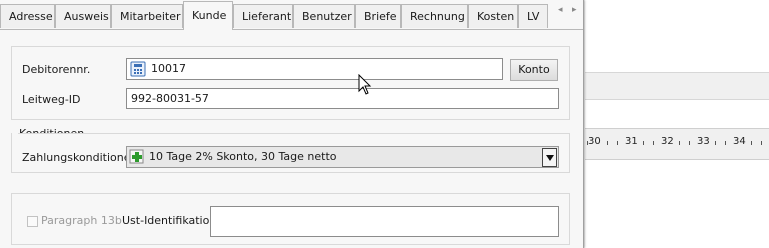 The height and width of the screenshot is (248, 769). Describe the element at coordinates (574, 10) in the screenshot. I see `scroll-right-icon: ▸` at that location.